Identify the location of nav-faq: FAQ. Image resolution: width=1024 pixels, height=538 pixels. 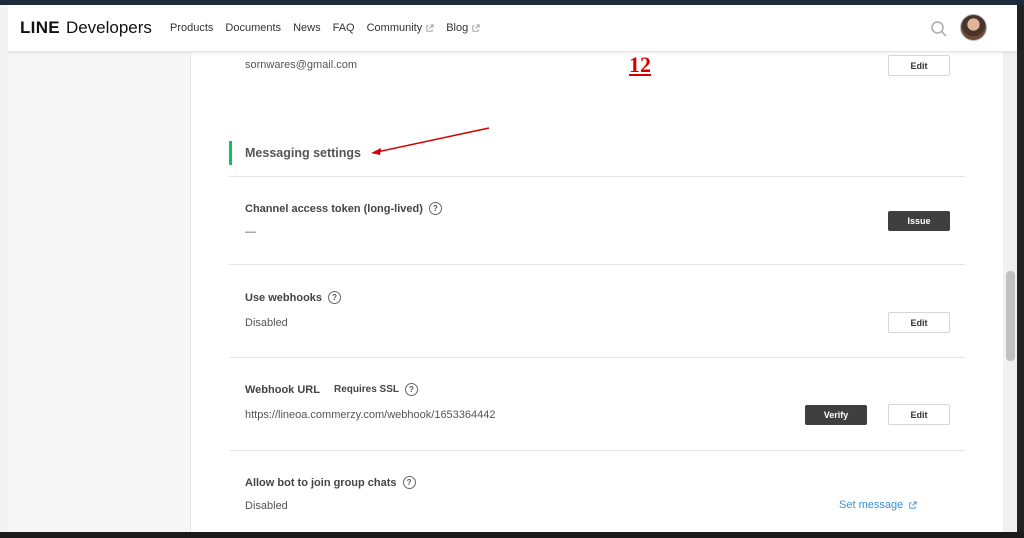
(344, 28).